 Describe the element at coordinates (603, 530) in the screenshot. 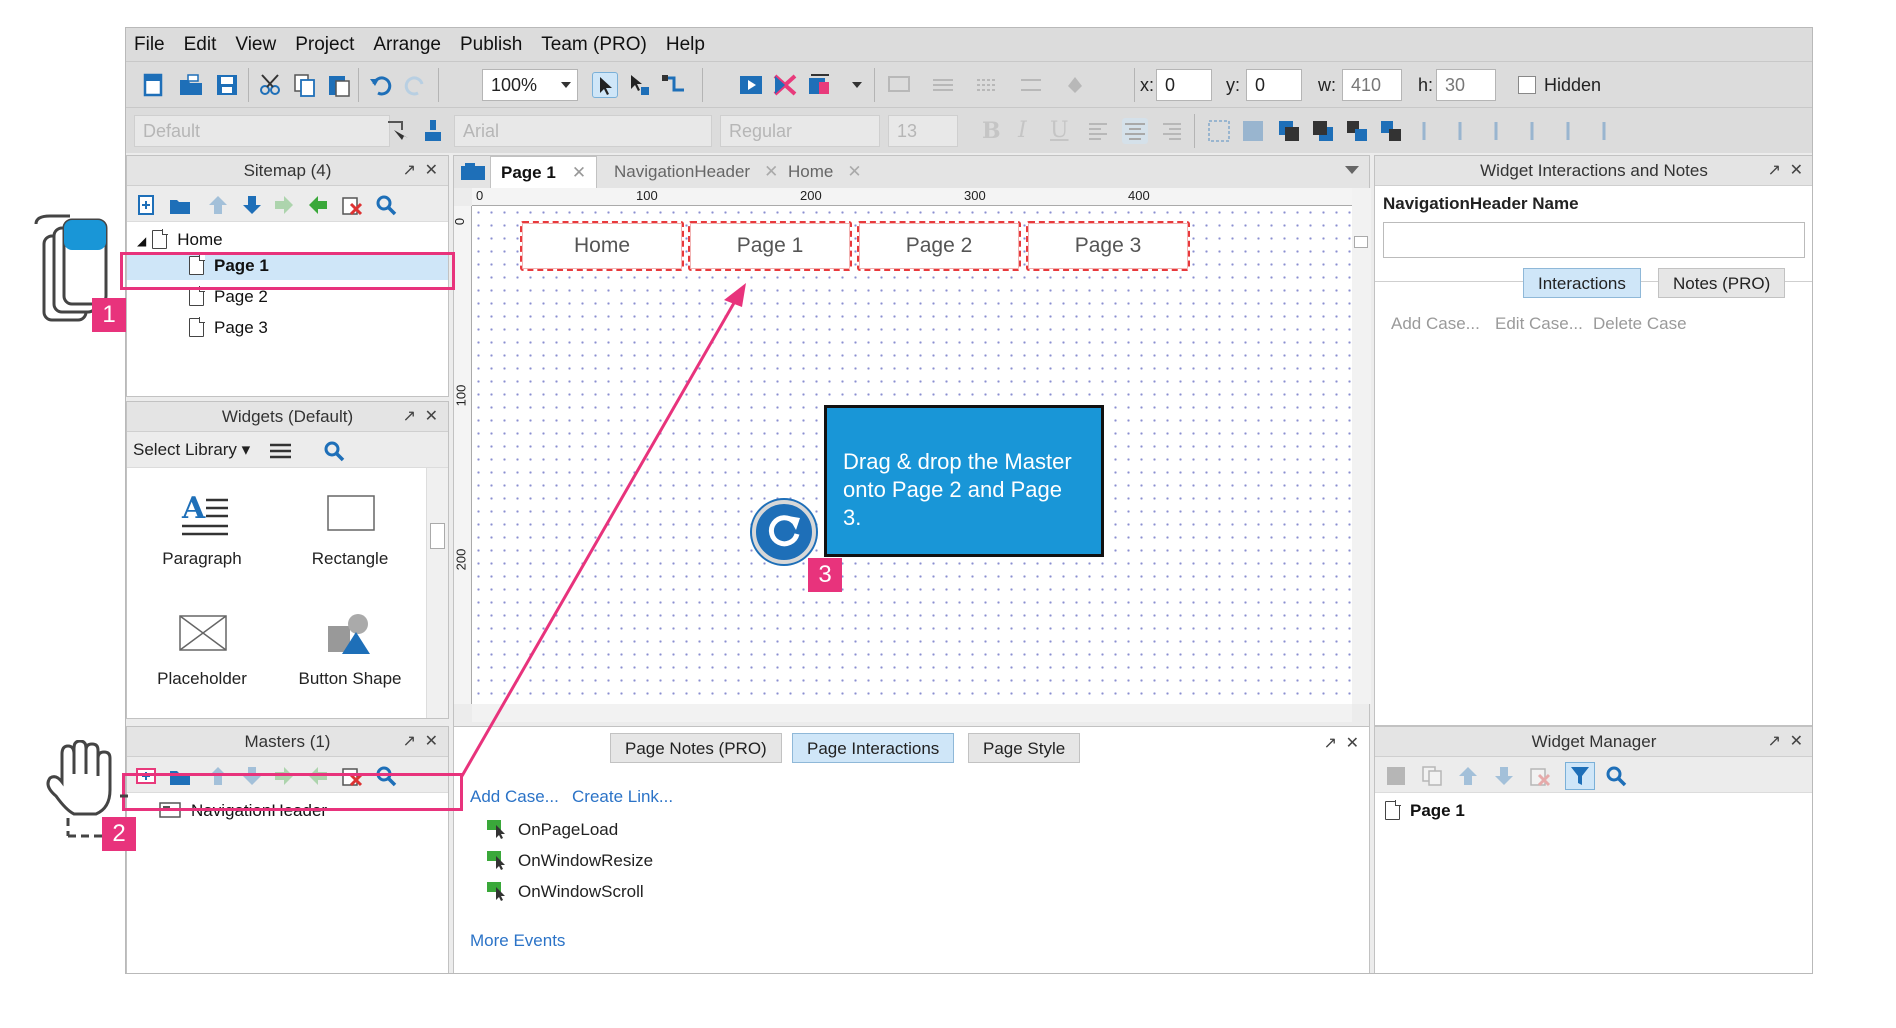

I see `drag-arrow` at that location.